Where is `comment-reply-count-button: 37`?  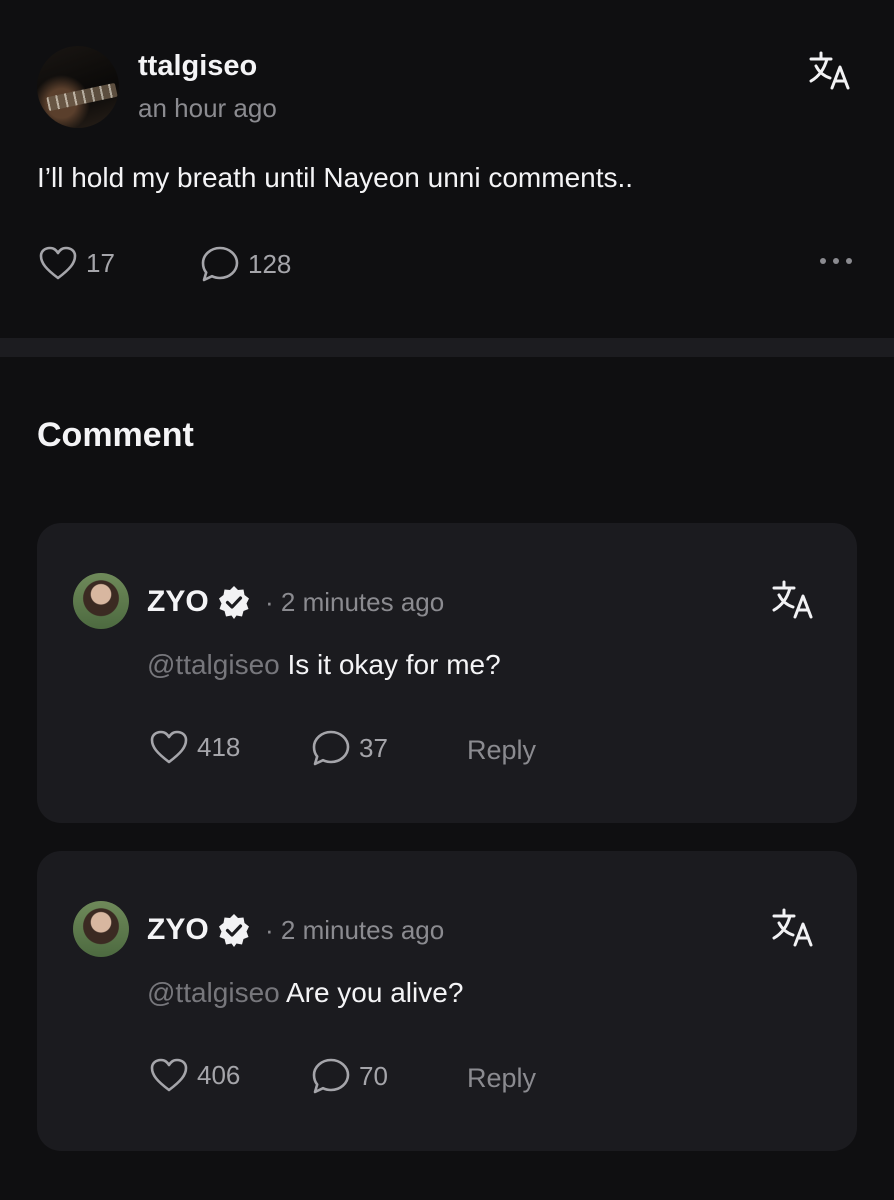 comment-reply-count-button: 37 is located at coordinates (349, 748).